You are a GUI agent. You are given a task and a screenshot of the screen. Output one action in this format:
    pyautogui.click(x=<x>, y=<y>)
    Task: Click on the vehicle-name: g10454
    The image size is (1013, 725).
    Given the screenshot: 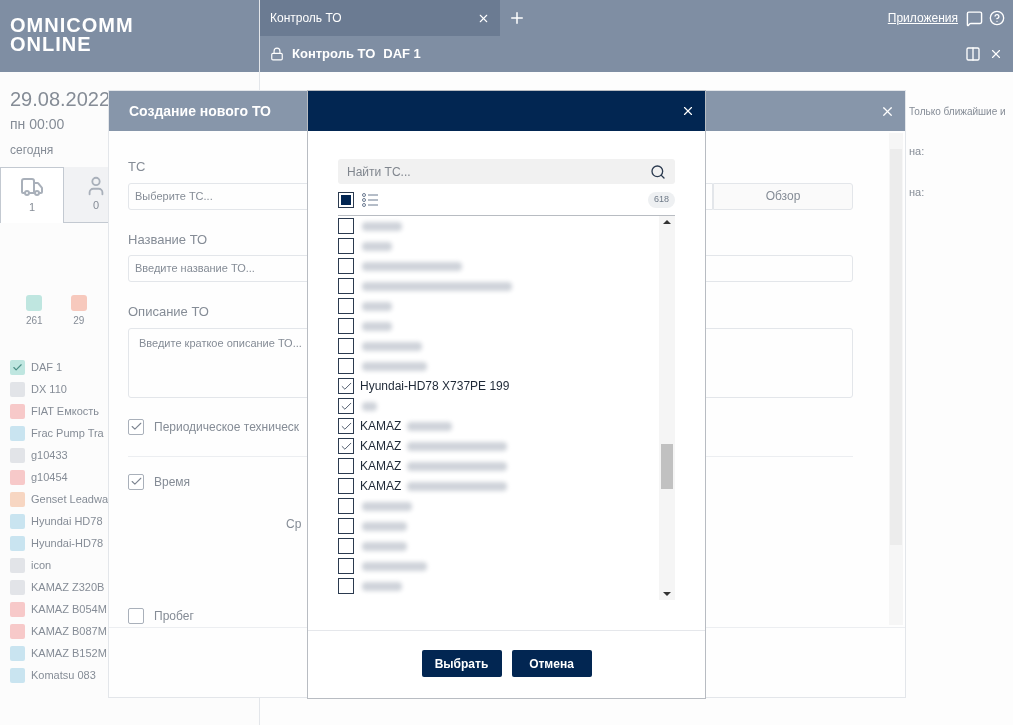 What is the action you would take?
    pyautogui.click(x=49, y=477)
    